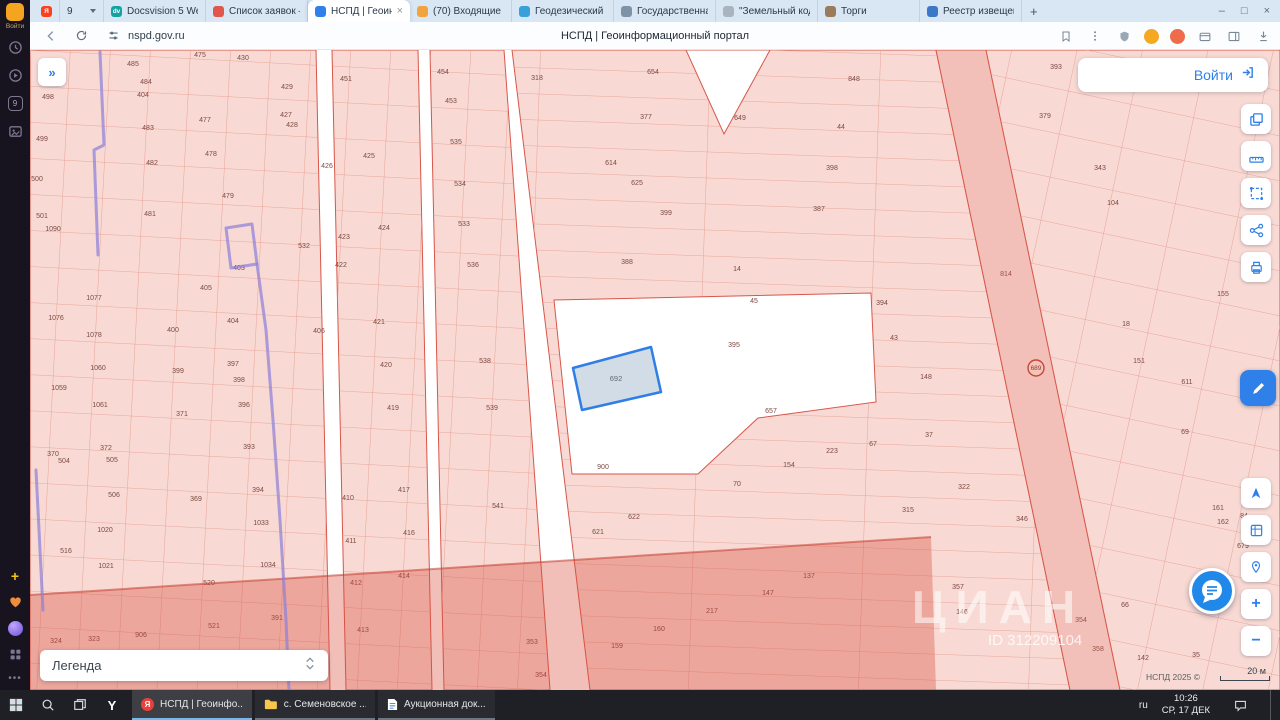 Image resolution: width=1280 pixels, height=720 pixels. Describe the element at coordinates (1205, 36) in the screenshot. I see `cards-icon` at that location.